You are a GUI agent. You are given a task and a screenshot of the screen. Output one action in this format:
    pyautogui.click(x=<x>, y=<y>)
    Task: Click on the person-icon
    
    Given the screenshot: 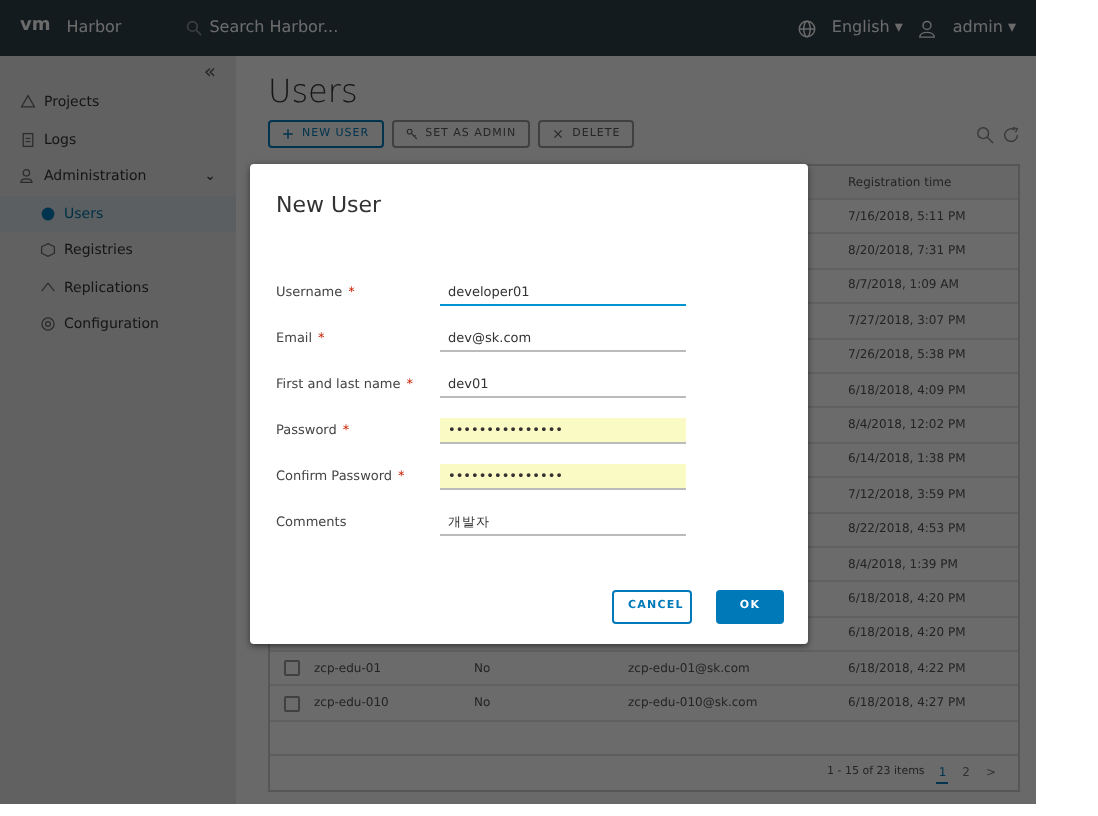 What is the action you would take?
    pyautogui.click(x=28, y=176)
    